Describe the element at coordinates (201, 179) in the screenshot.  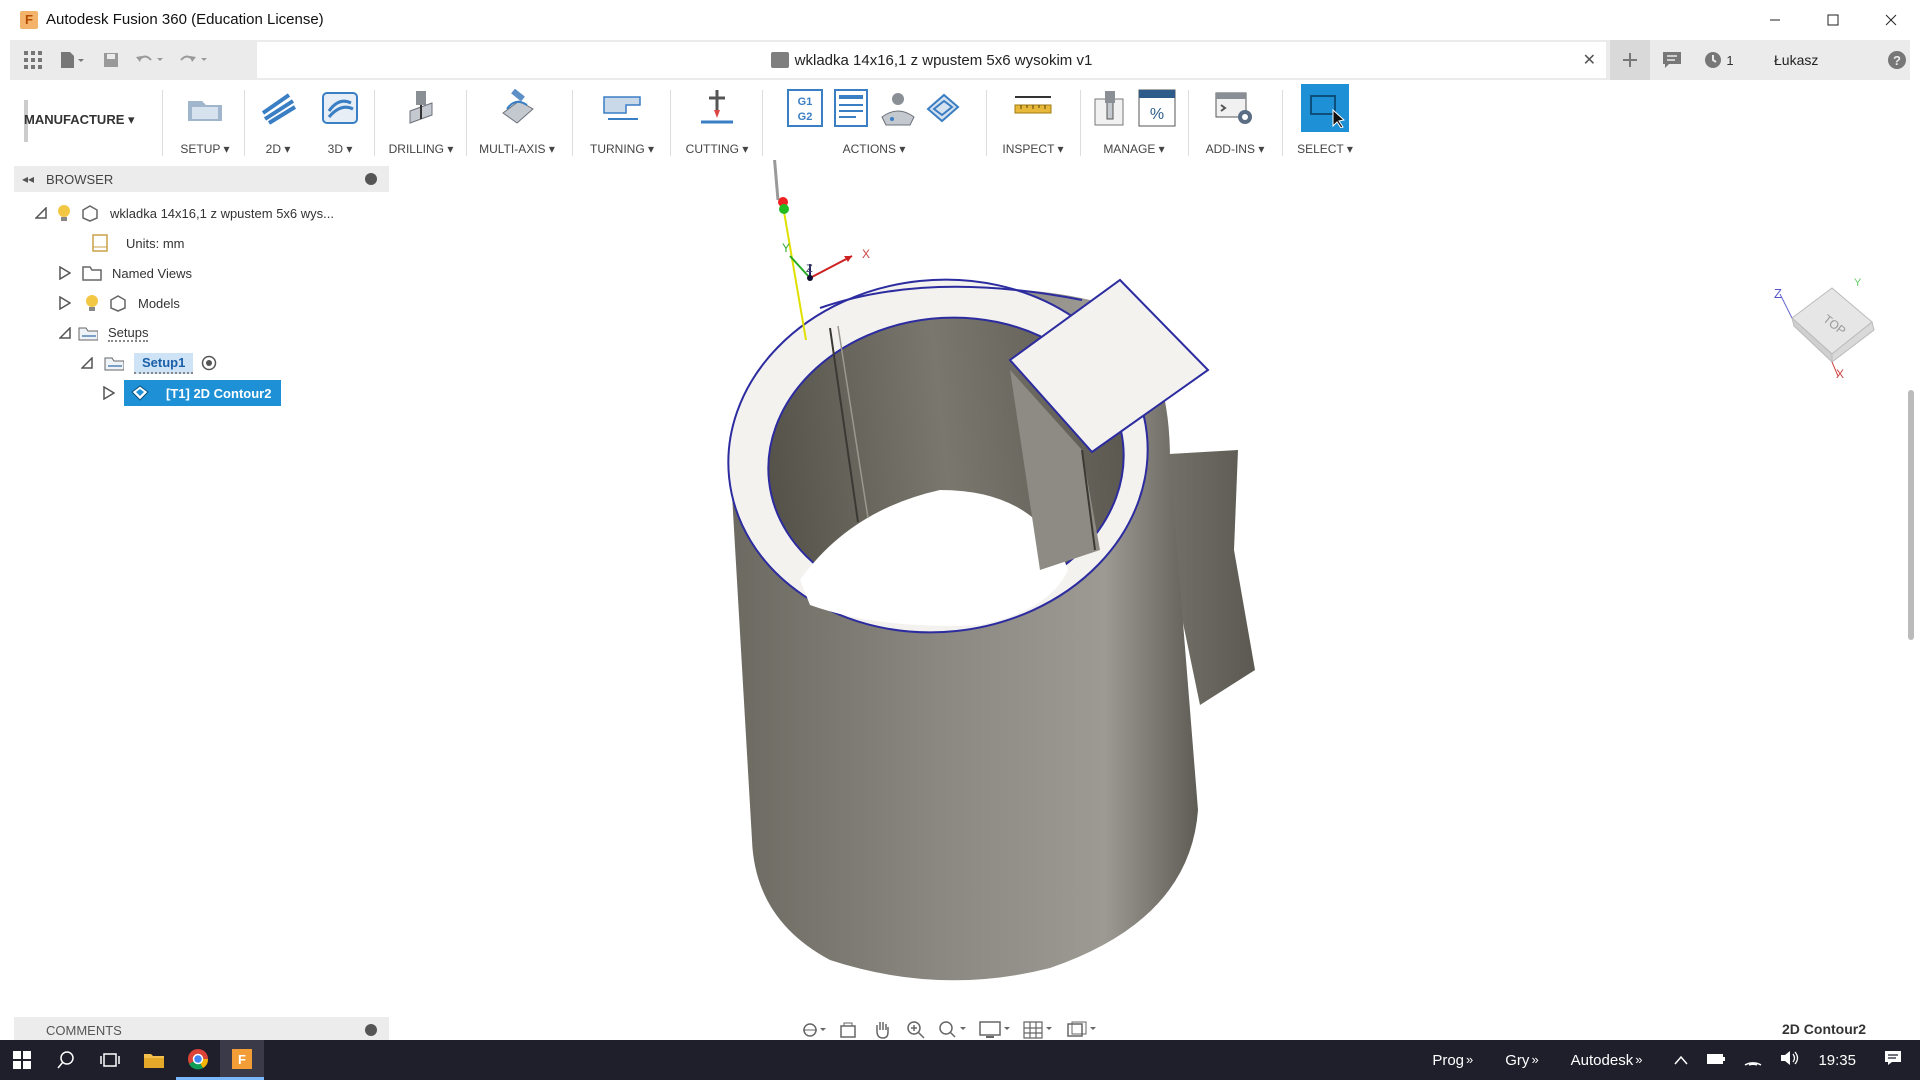
I see `browser-panel-header: ◂◂ BROWSER` at that location.